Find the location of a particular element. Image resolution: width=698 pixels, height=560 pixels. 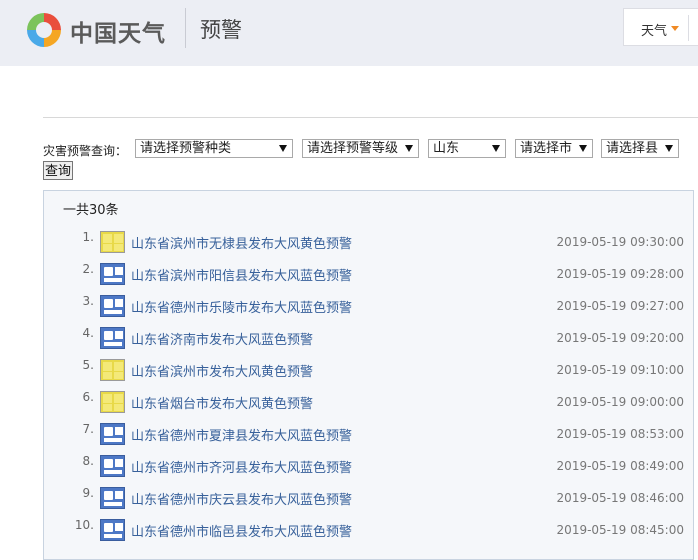

warning-title-link: 山东省德州市齐河县发布大风蓝色预警 is located at coordinates (241, 466).